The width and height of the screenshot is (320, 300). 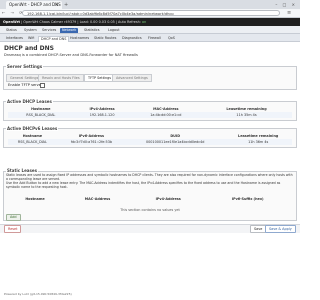 I want to click on col-hostname: Hostname, so click(x=35, y=199).